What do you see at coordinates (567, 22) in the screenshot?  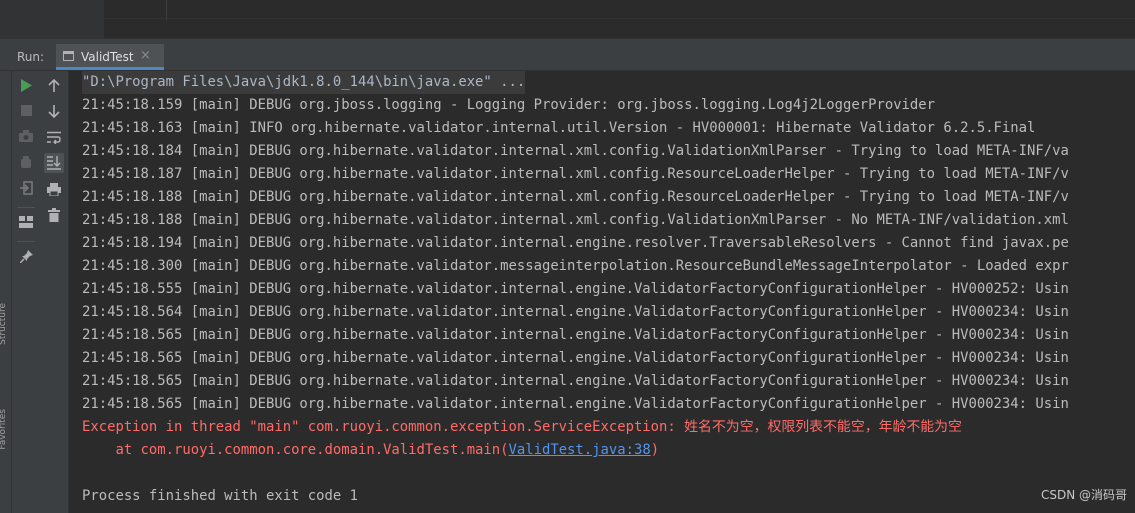 I see `editor-area` at bounding box center [567, 22].